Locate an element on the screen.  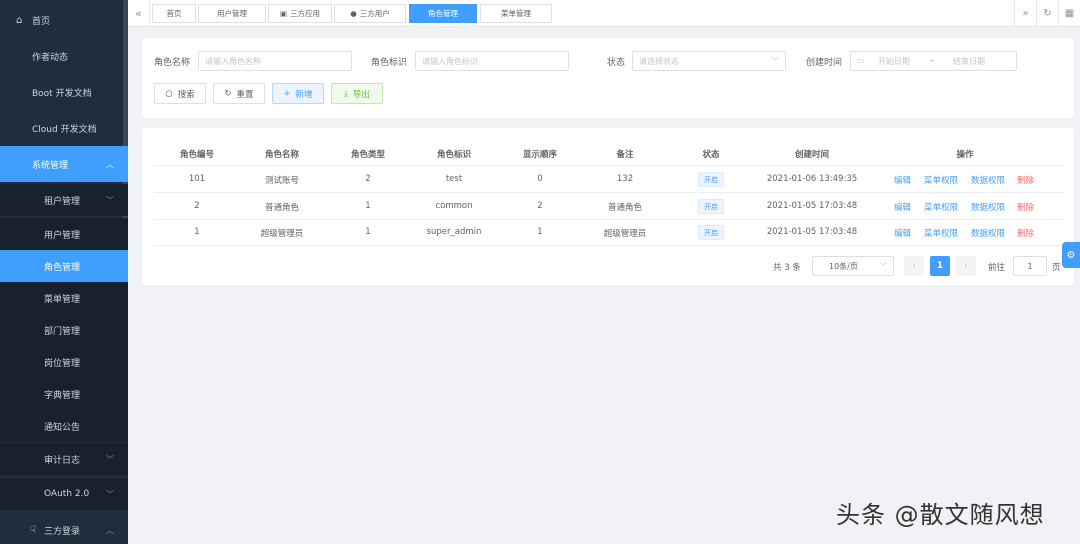
cell-name: 测试账号 is located at coordinates (281, 181).